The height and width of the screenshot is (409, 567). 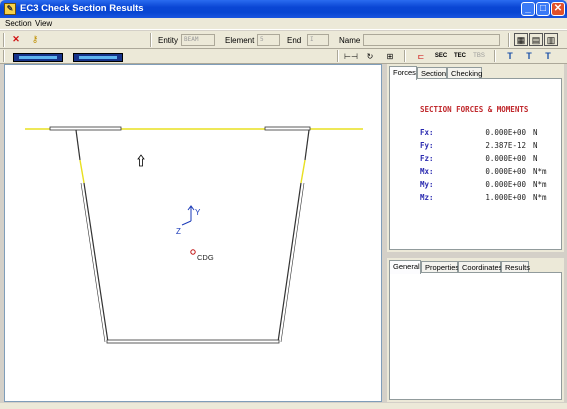 I want to click on element-field: 5, so click(x=268, y=40).